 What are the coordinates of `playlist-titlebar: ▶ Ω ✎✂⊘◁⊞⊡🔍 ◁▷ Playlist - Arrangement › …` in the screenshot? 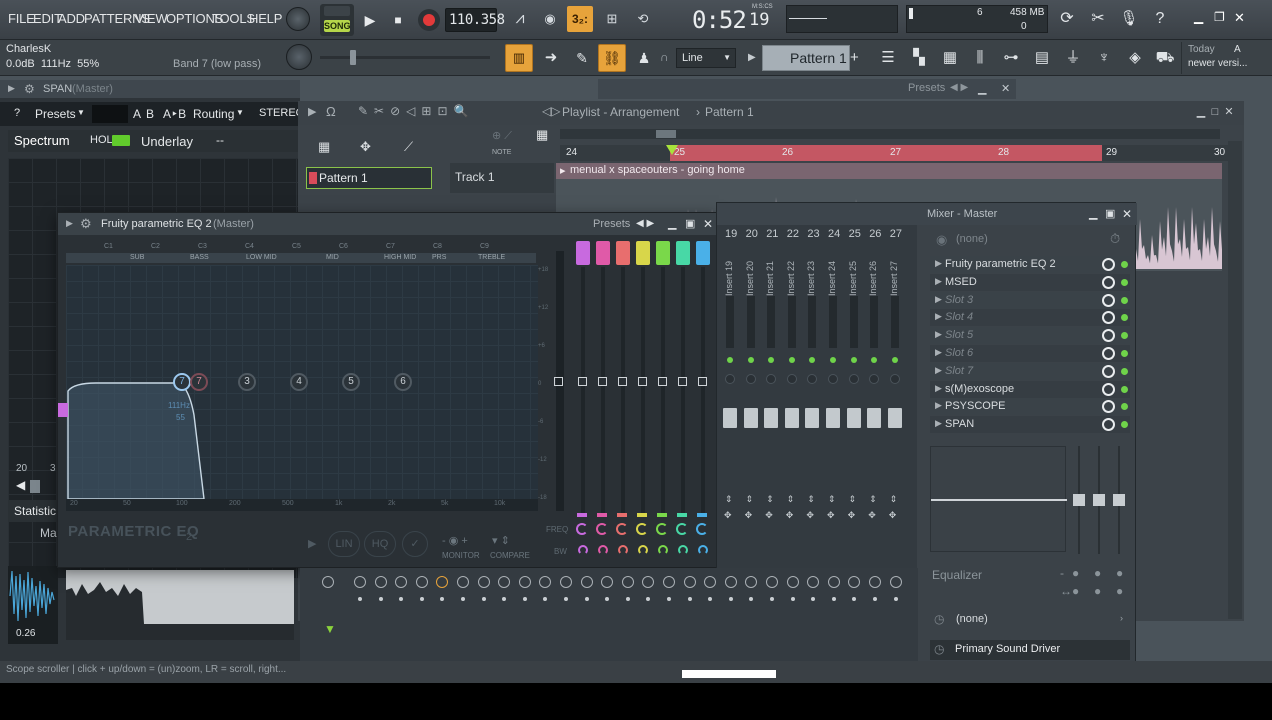 It's located at (771, 113).